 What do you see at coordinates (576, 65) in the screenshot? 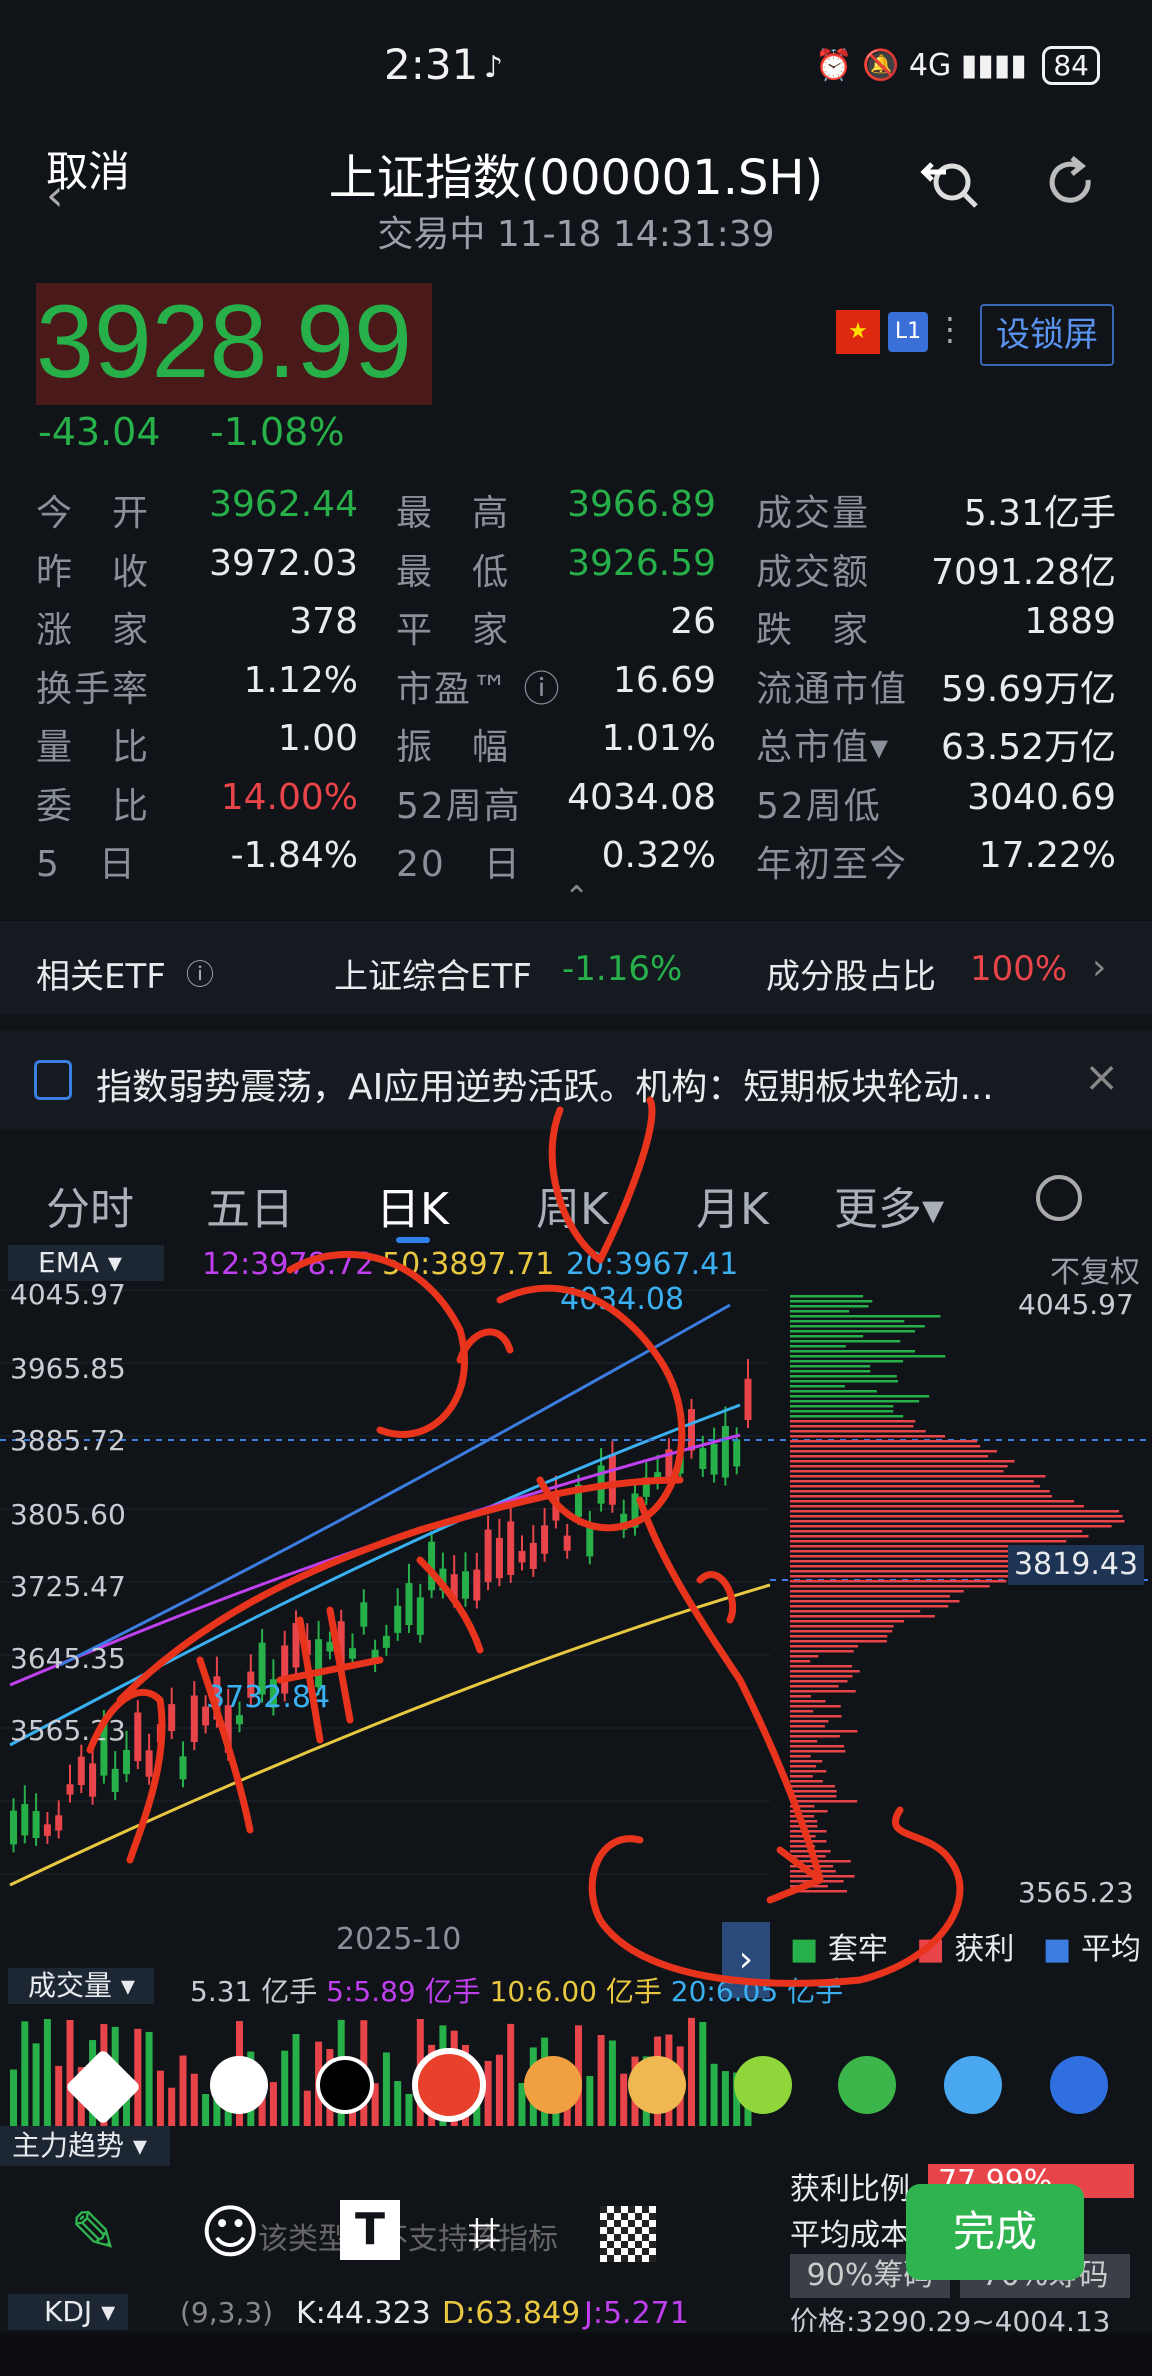
I see `status-bar: 2:31 ♪ ⏰ 🔕 4G ▮▮▮▮ 84` at bounding box center [576, 65].